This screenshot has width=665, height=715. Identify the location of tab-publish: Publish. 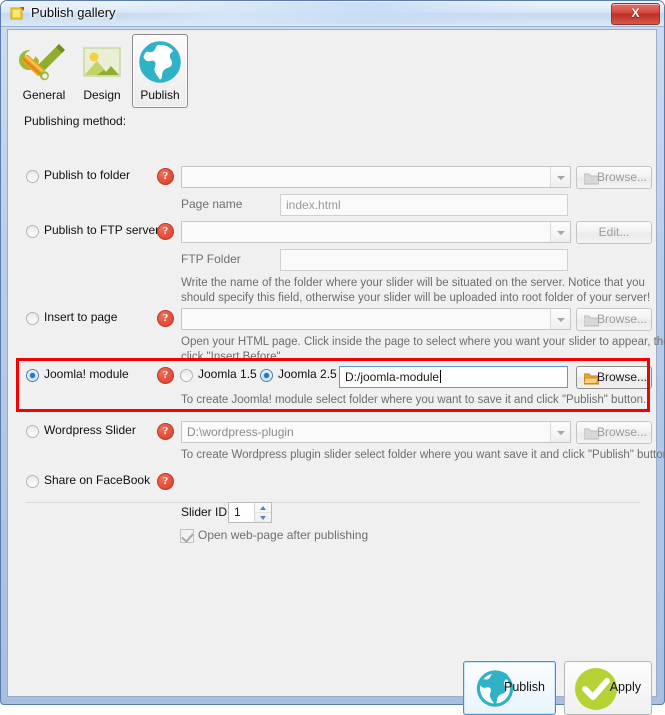
(160, 71).